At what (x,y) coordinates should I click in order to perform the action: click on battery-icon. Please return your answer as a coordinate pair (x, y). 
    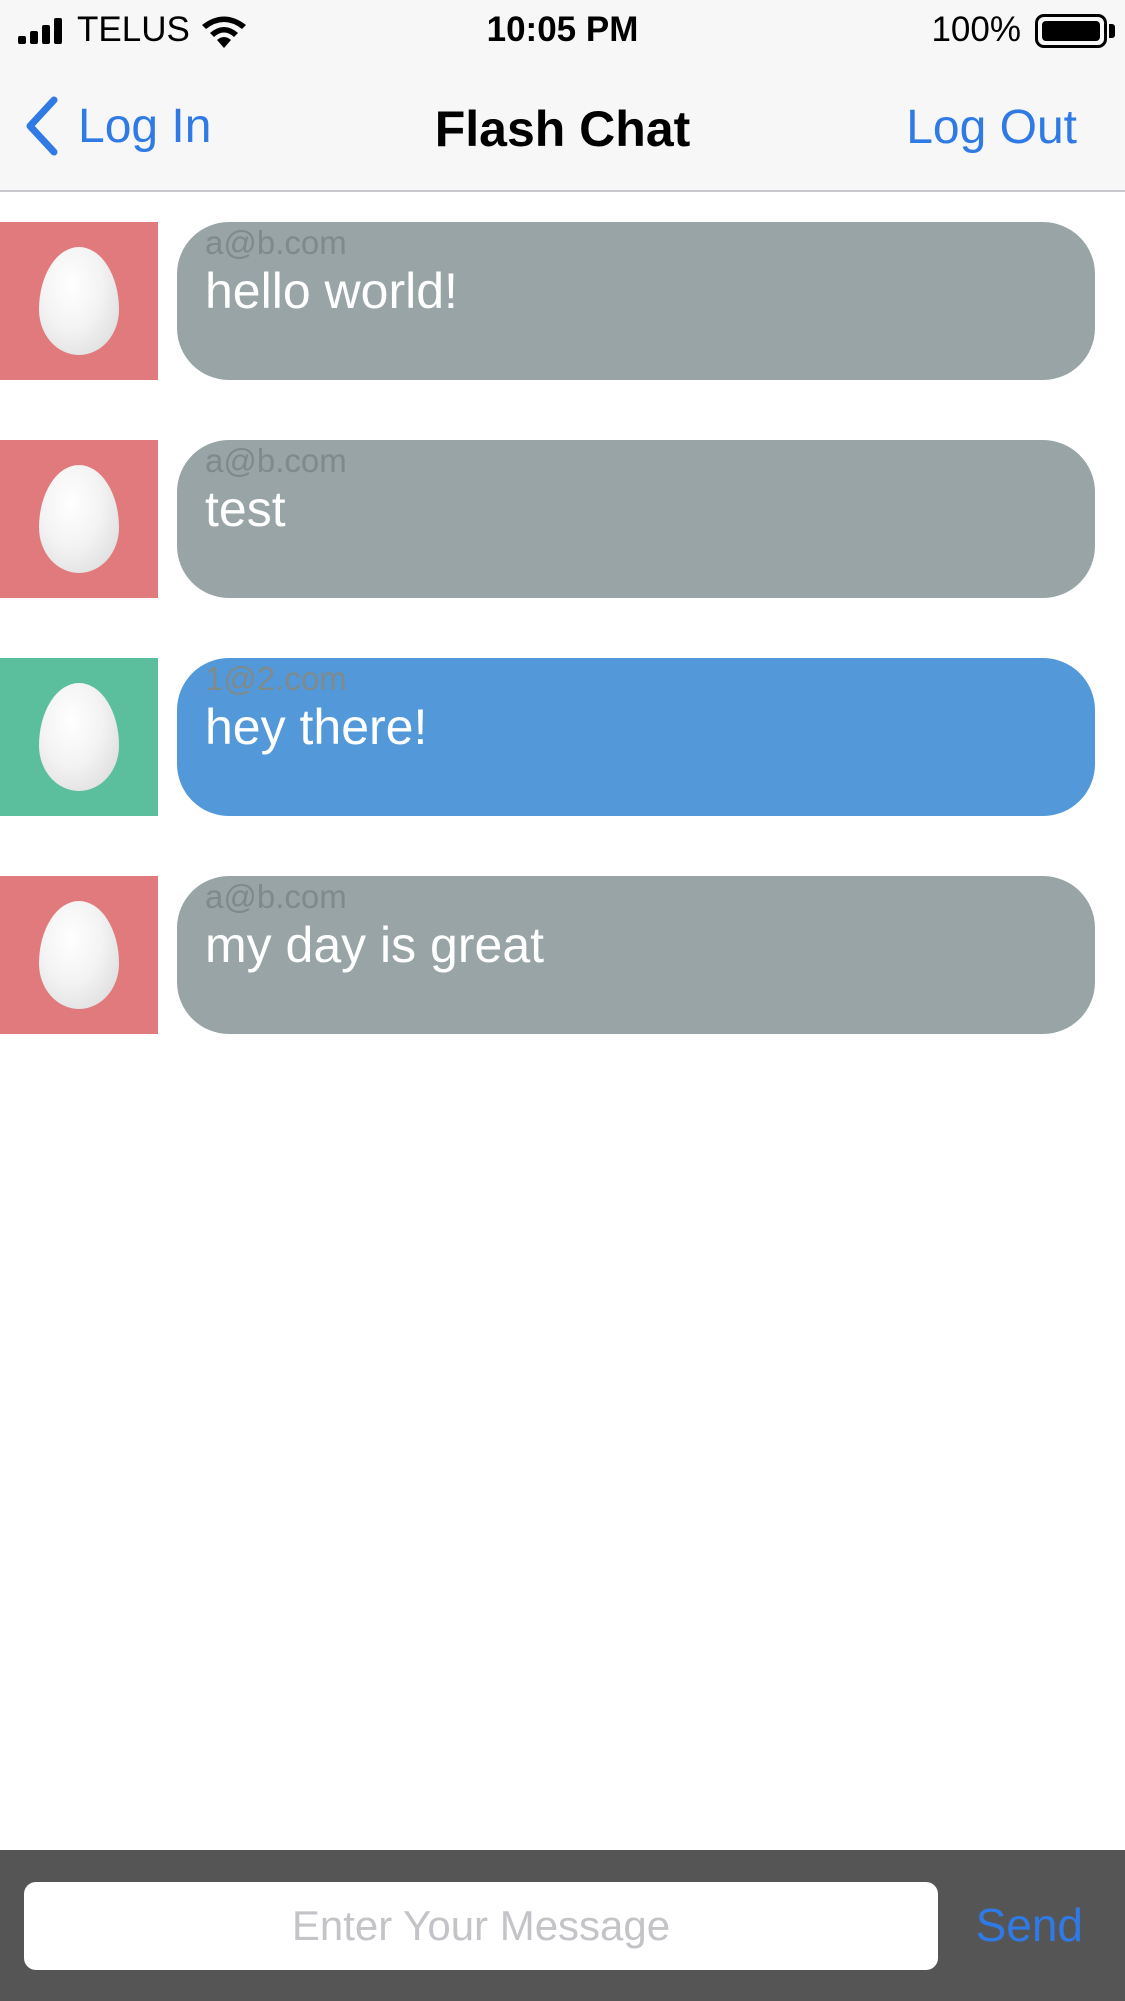
    Looking at the image, I should click on (1071, 31).